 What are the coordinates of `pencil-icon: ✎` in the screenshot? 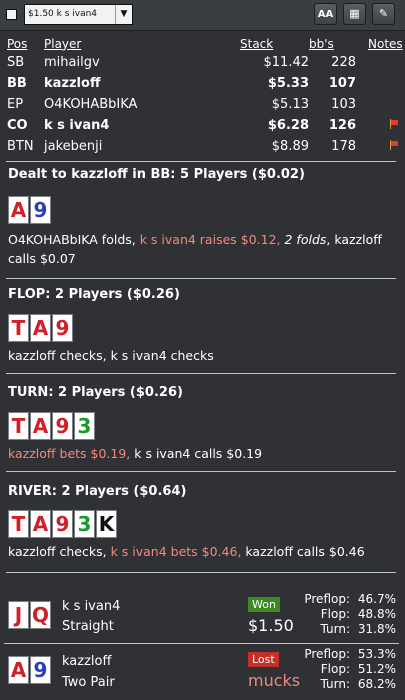 It's located at (383, 13).